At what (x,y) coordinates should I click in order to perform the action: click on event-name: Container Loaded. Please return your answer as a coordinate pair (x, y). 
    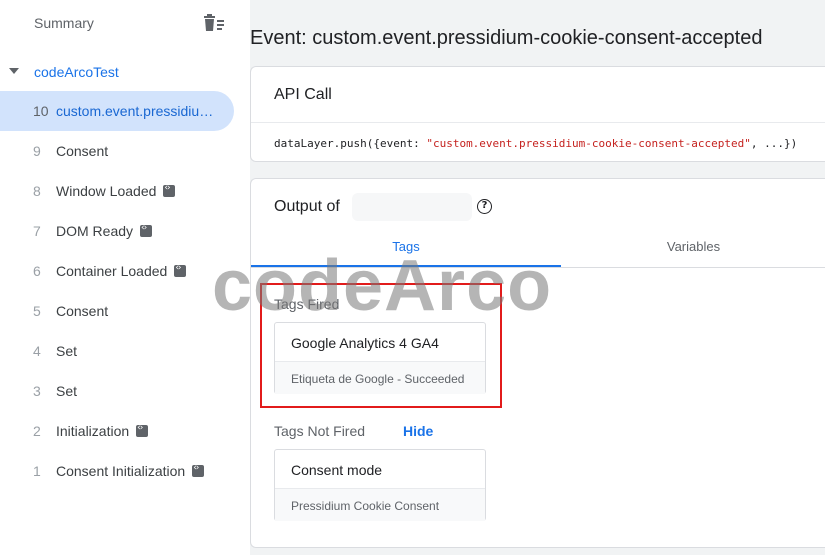
    Looking at the image, I should click on (121, 271).